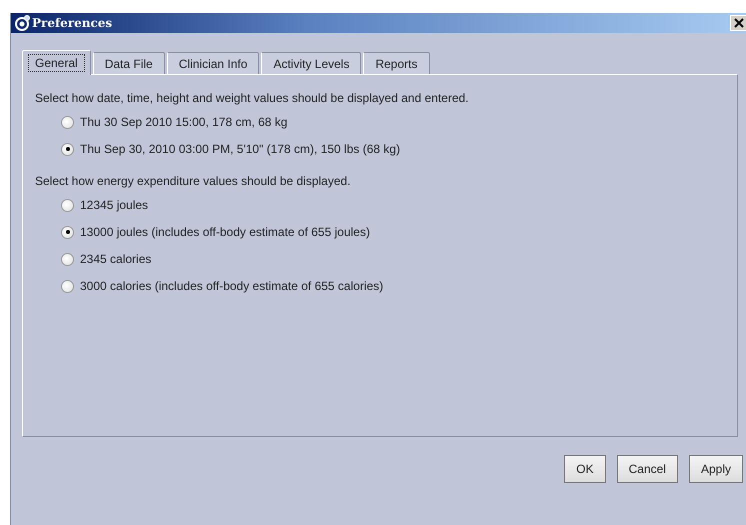 This screenshot has height=525, width=746. I want to click on dialog-button: OK, so click(585, 469).